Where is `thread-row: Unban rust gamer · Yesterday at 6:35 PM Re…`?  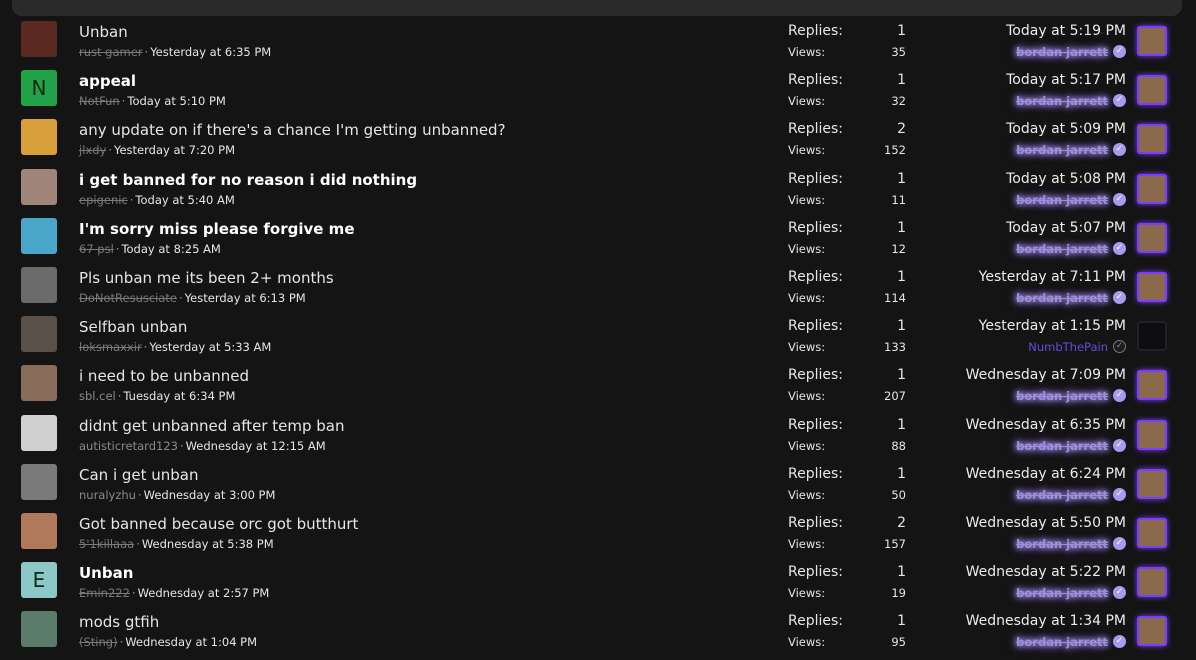 thread-row: Unban rust gamer · Yesterday at 6:35 PM Re… is located at coordinates (598, 42).